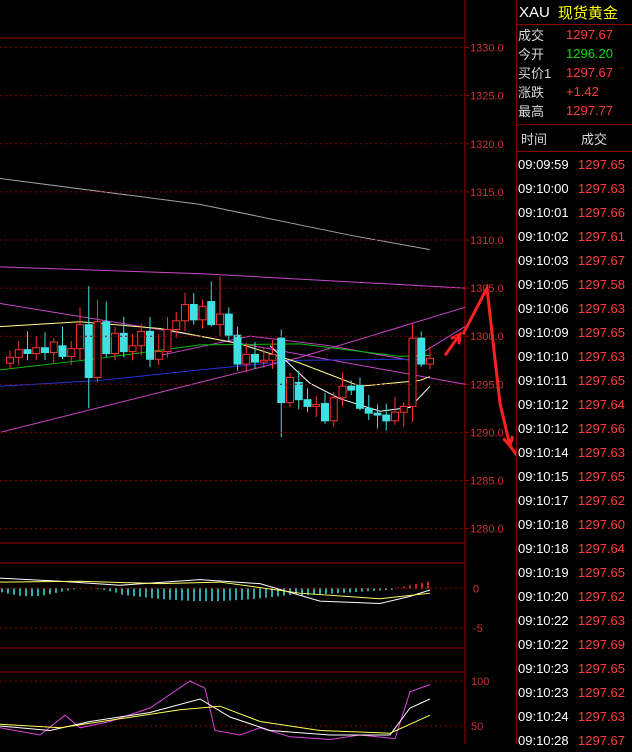 The width and height of the screenshot is (632, 752). I want to click on tick-header-time: 时间, so click(534, 139).